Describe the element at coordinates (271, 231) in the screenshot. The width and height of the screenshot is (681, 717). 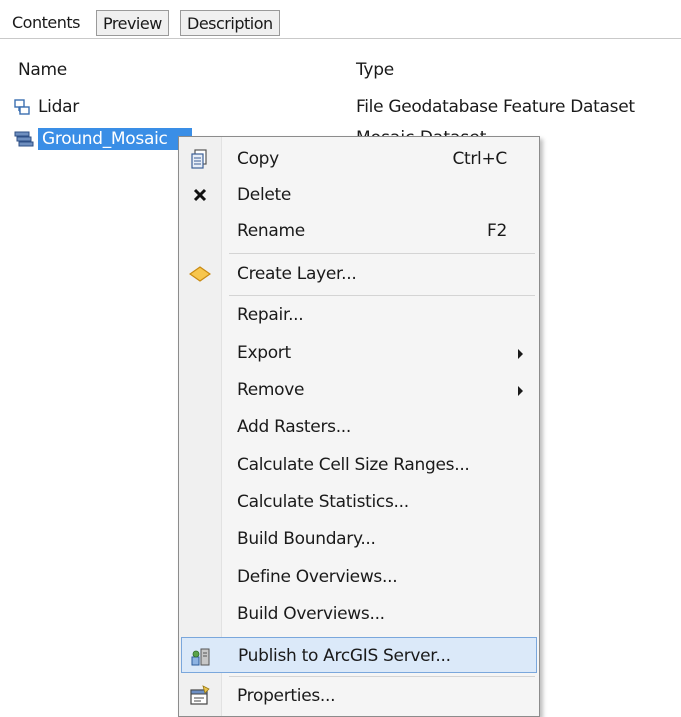
I see `menu-item-label: Rename` at that location.